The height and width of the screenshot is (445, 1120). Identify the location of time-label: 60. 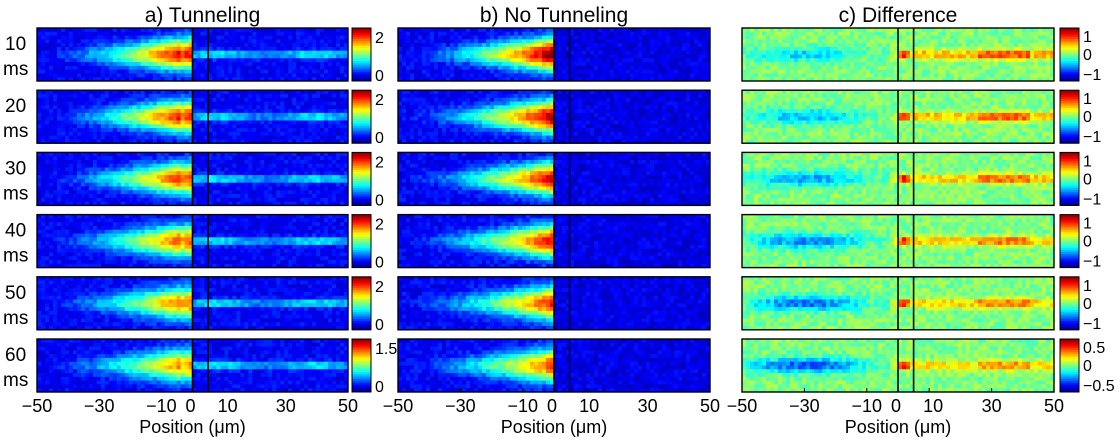
(15, 355).